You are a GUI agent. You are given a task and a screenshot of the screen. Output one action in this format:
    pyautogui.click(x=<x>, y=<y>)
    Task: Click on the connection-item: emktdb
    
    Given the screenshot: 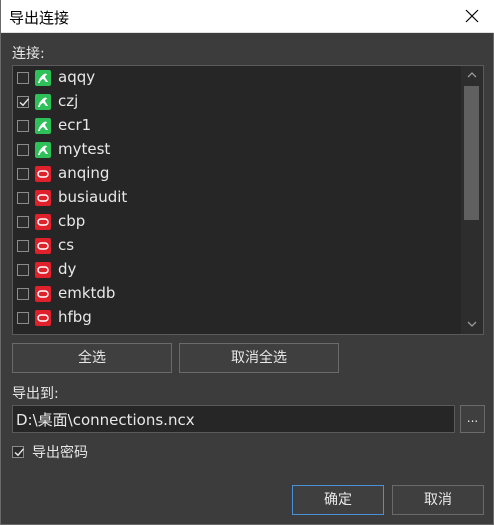 What is the action you would take?
    pyautogui.click(x=237, y=295)
    